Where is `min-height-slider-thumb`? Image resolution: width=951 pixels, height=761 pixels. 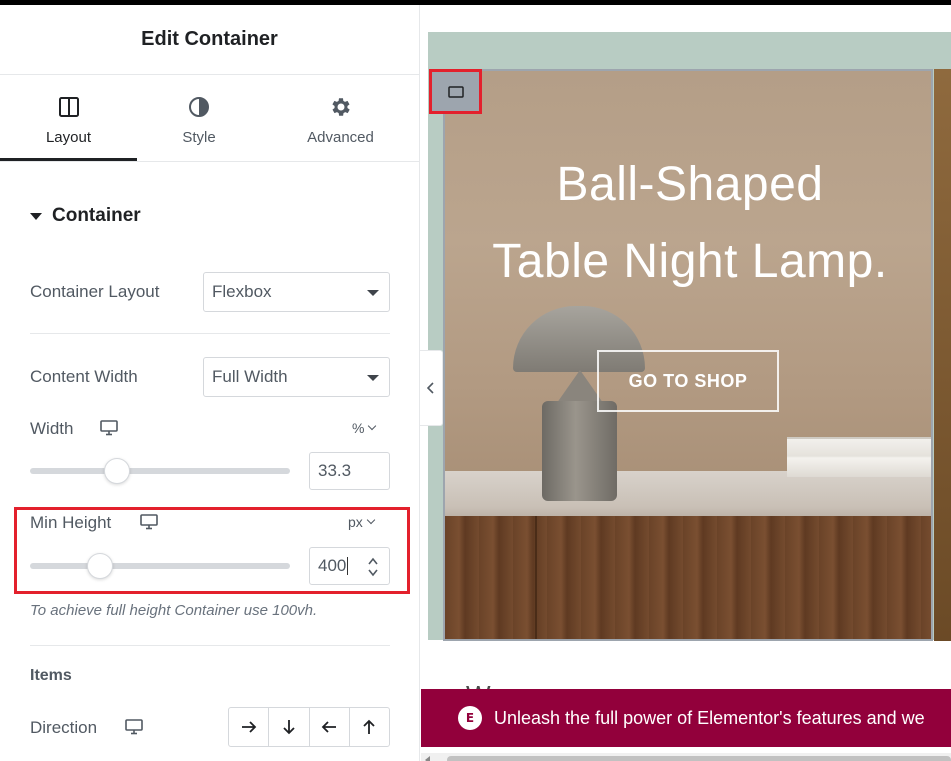 min-height-slider-thumb is located at coordinates (100, 566).